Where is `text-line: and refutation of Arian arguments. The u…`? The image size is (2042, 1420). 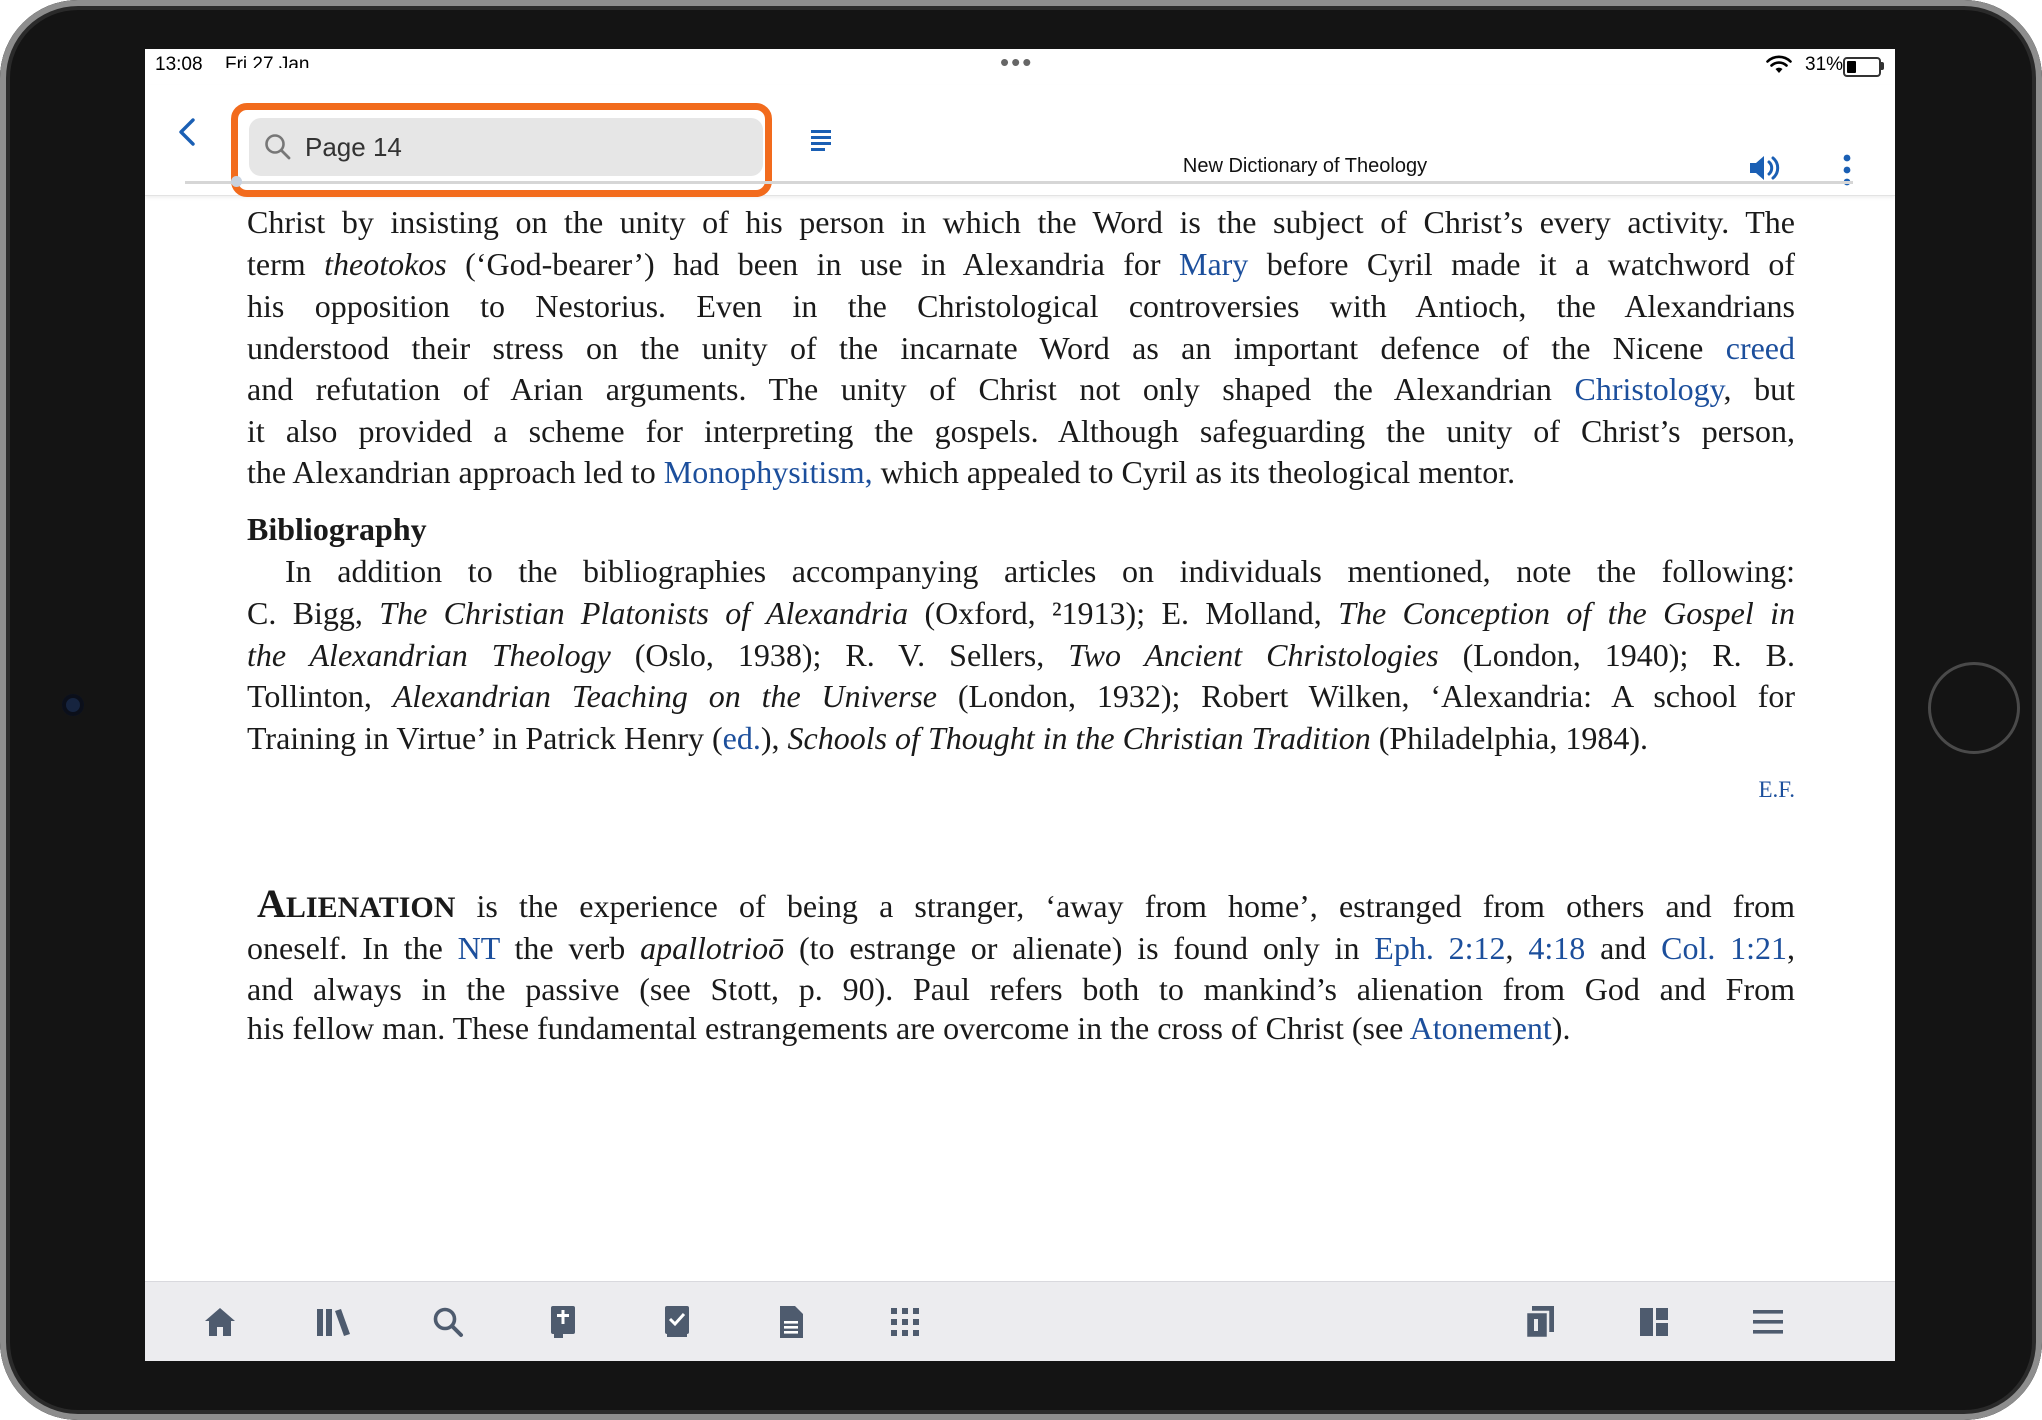
text-line: and refutation of Arian arguments. The u… is located at coordinates (1021, 389).